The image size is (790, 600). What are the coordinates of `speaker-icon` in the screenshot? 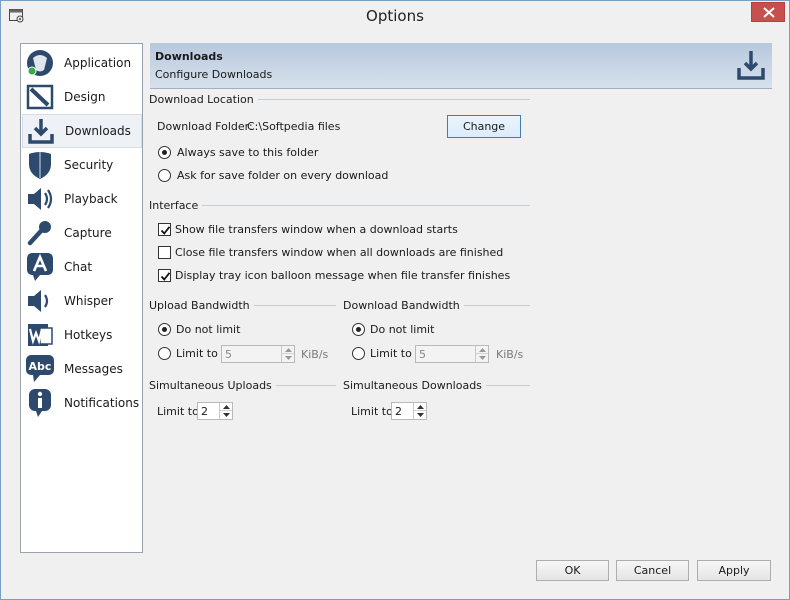 It's located at (40, 199).